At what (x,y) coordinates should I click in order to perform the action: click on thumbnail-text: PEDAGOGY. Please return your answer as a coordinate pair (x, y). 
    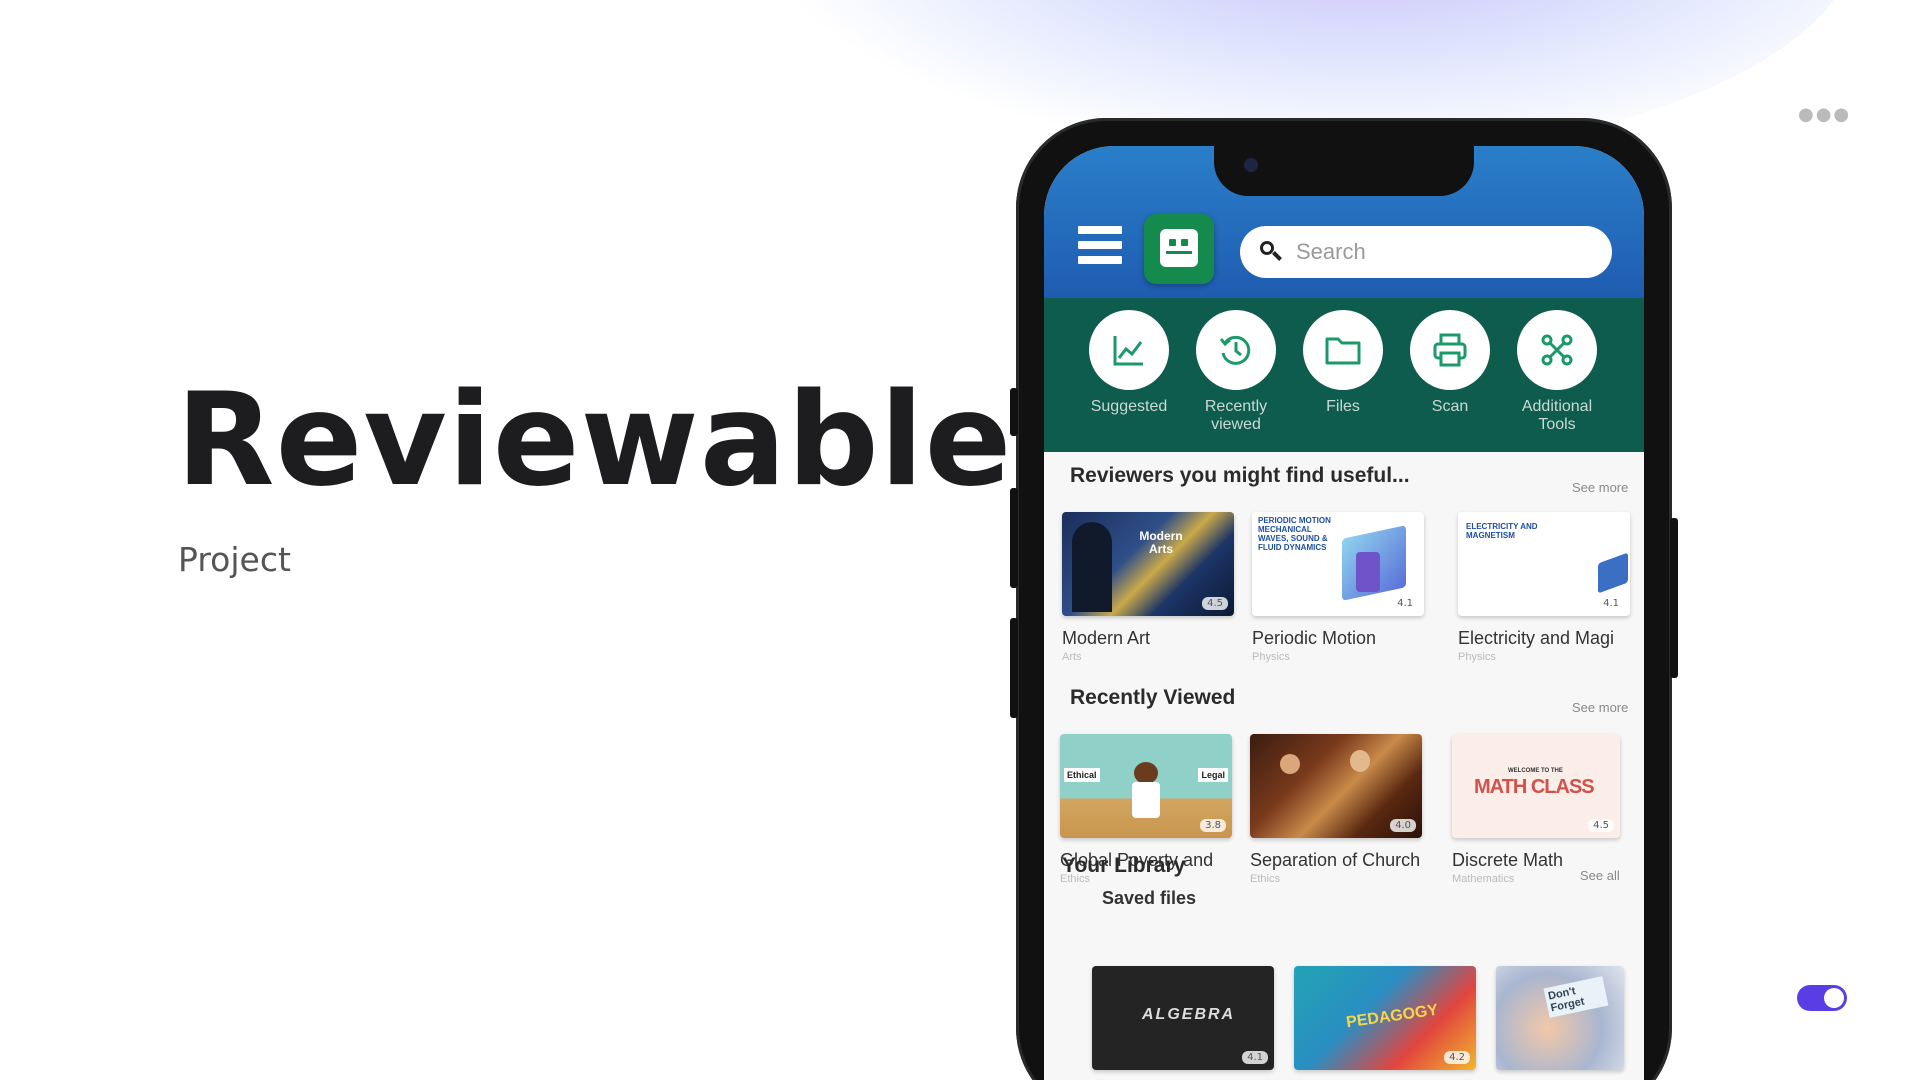
    Looking at the image, I should click on (1392, 1016).